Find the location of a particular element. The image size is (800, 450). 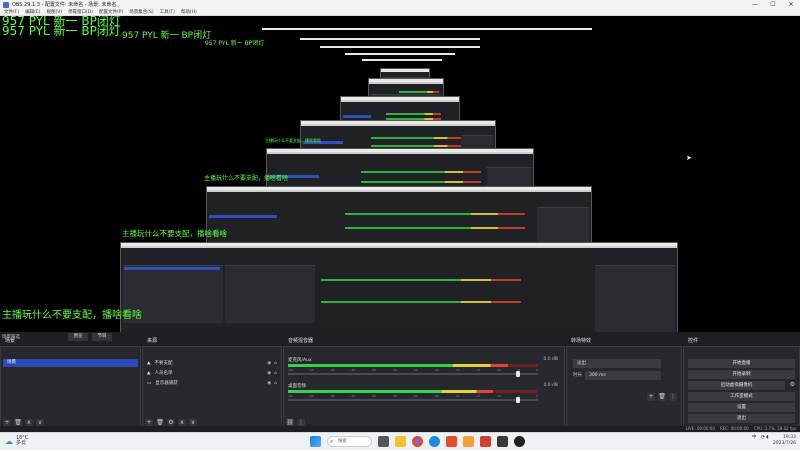

sources-title: 来源 is located at coordinates (152, 340).